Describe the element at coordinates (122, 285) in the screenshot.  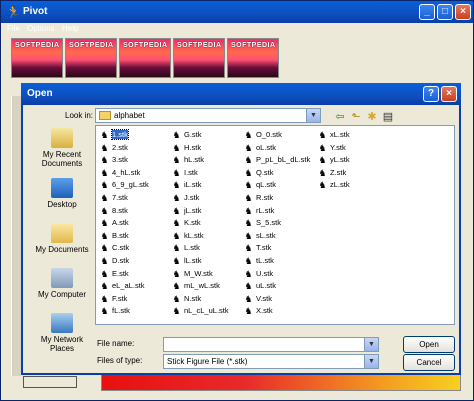
I see `file-item: ♞ eL_aL.stk` at that location.